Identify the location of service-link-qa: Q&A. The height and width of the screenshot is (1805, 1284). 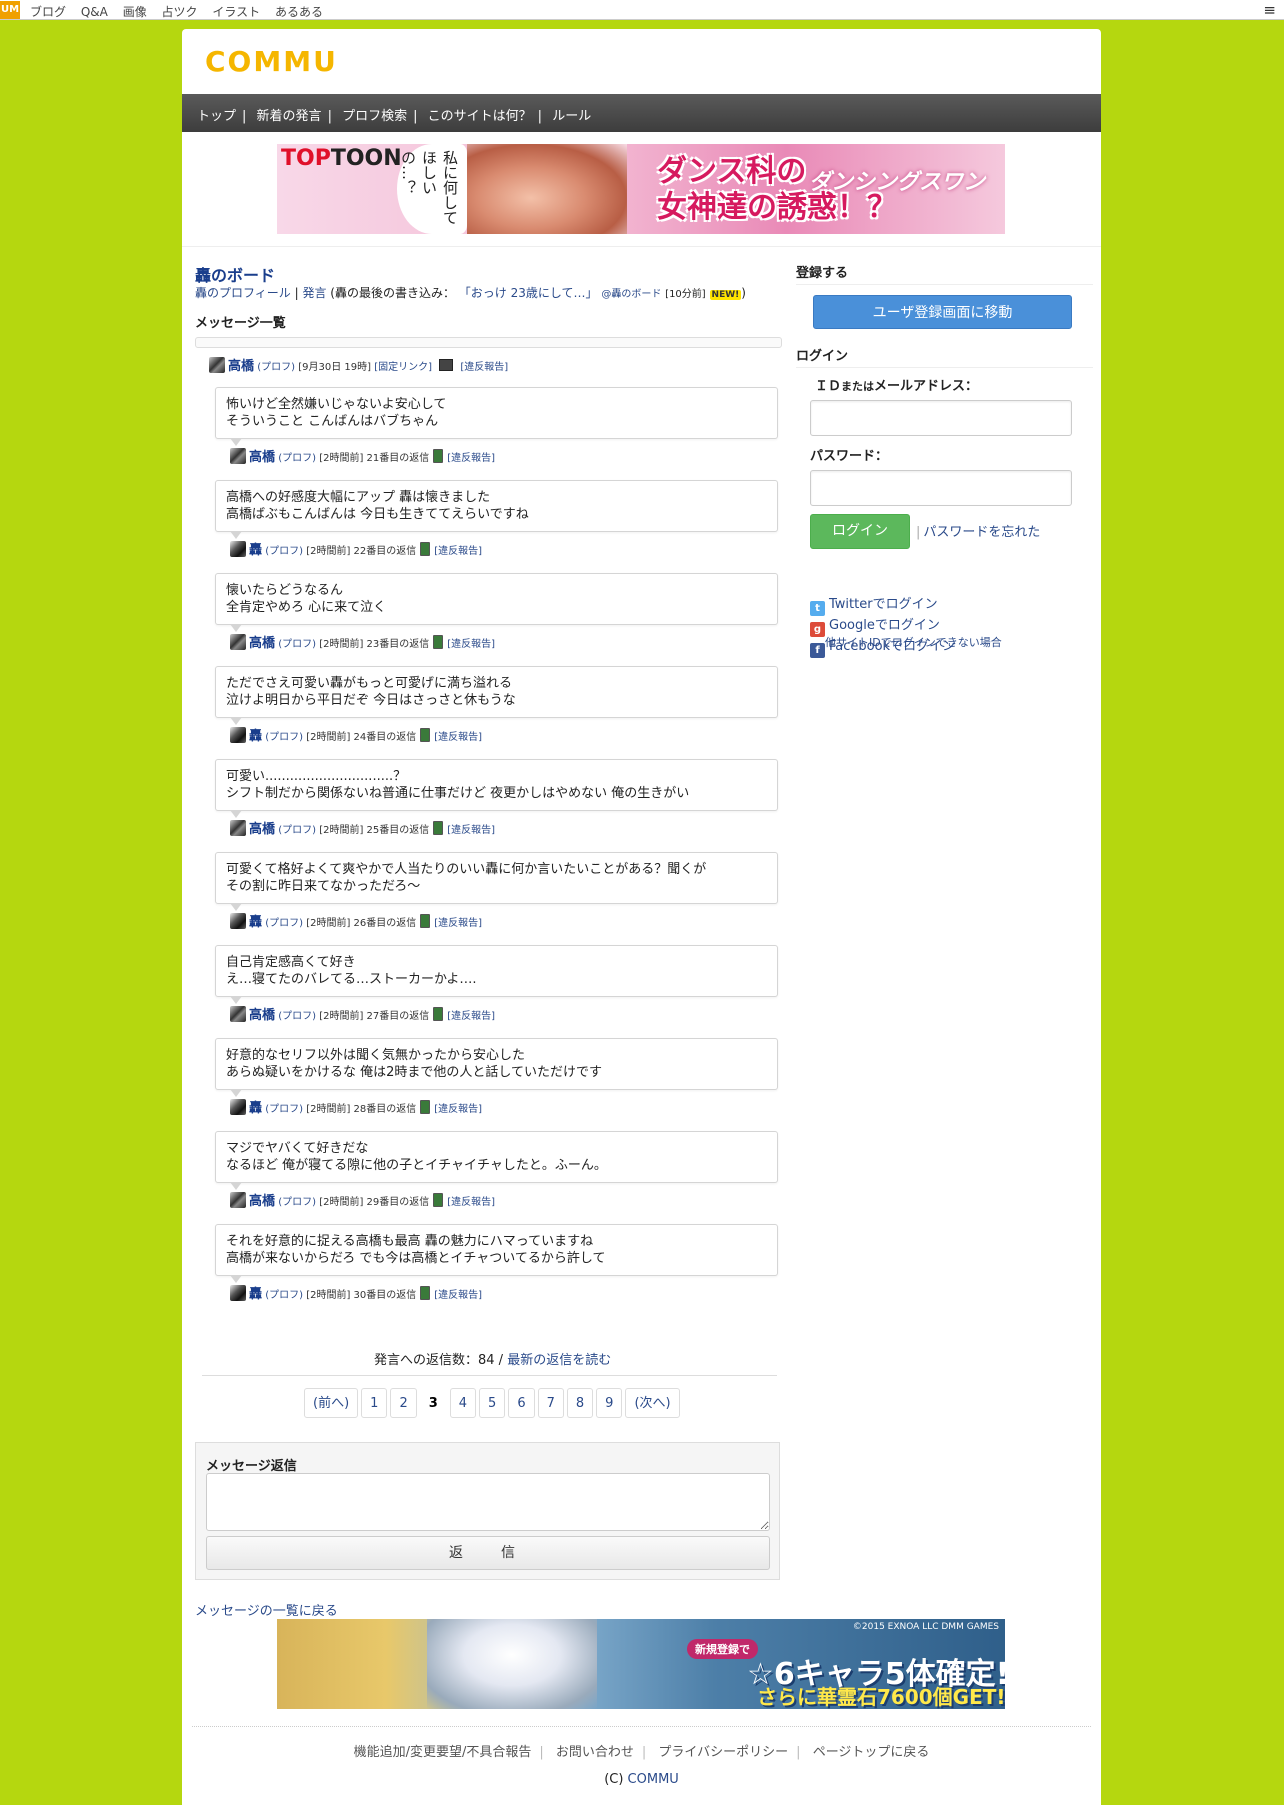
(94, 12).